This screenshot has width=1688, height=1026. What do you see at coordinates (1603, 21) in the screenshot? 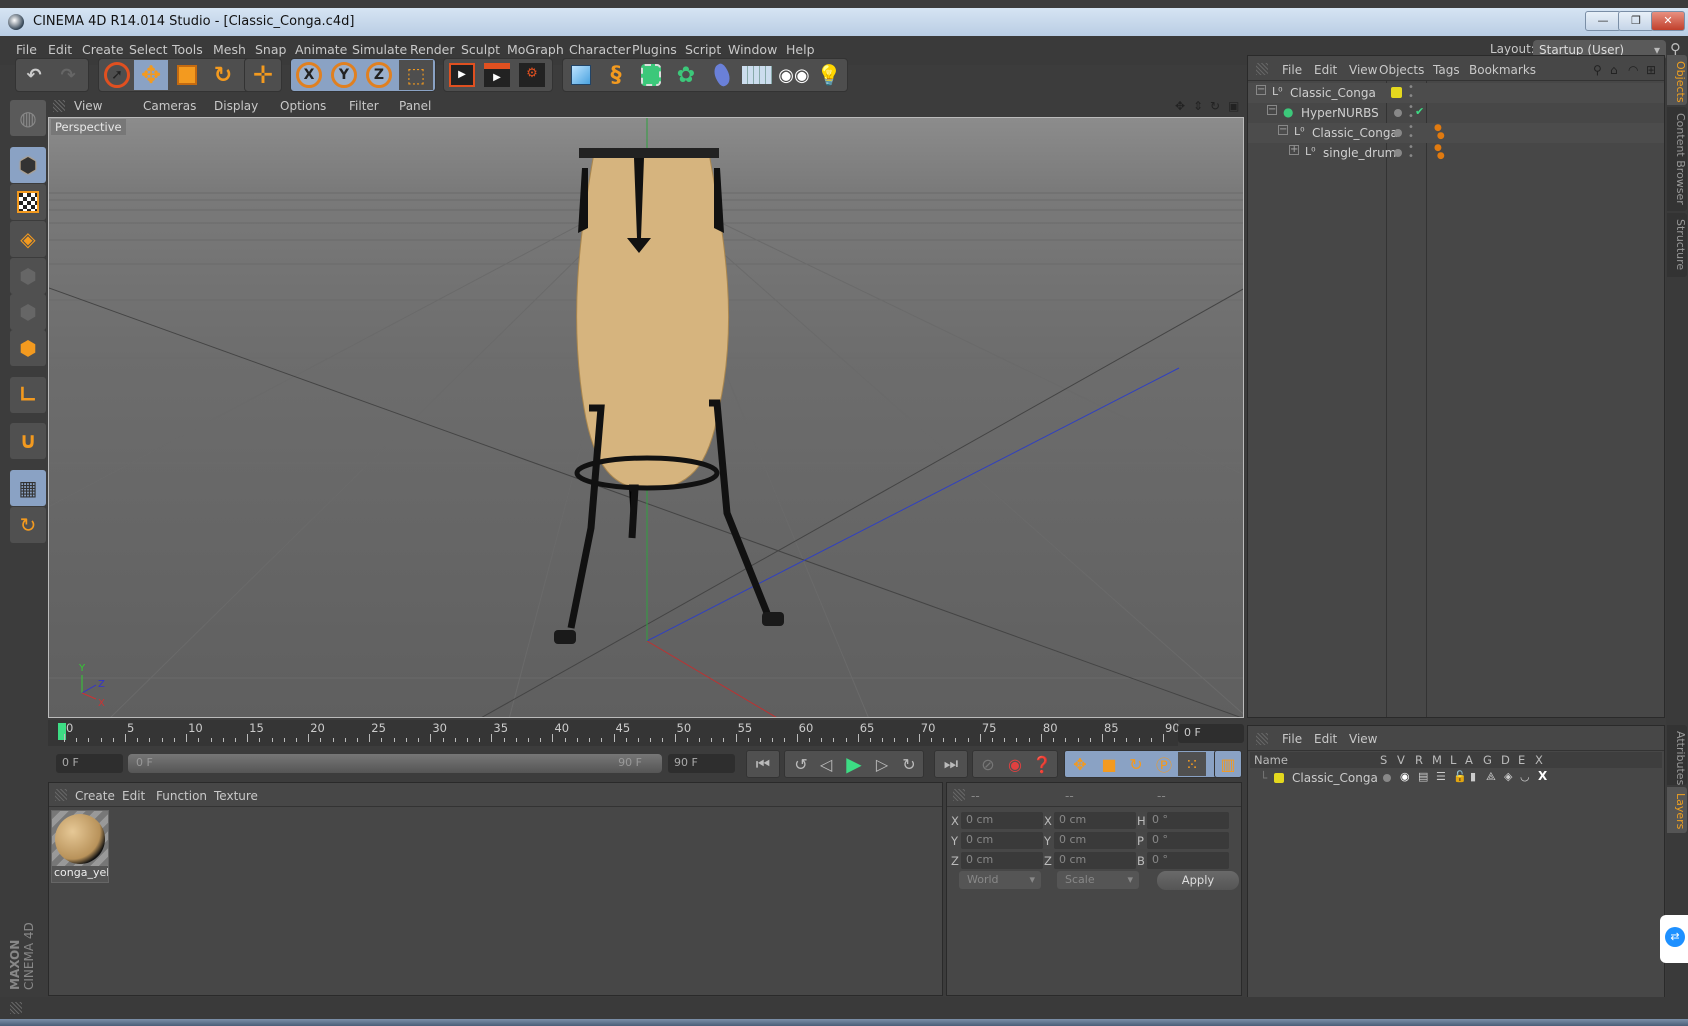
I see `minimize-button: —` at bounding box center [1603, 21].